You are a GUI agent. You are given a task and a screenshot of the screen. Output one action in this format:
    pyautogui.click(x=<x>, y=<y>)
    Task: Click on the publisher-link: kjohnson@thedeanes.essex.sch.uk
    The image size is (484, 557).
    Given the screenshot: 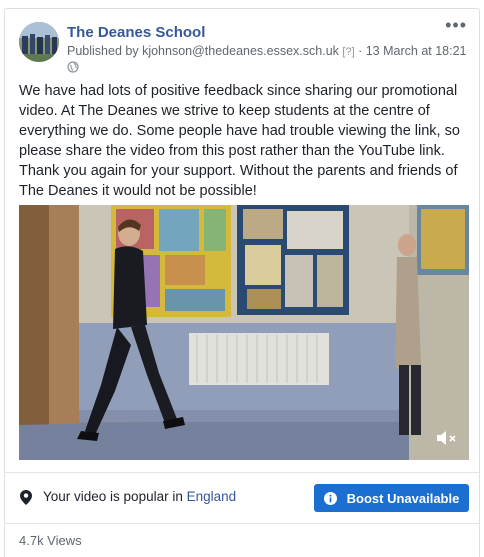 What is the action you would take?
    pyautogui.click(x=240, y=51)
    